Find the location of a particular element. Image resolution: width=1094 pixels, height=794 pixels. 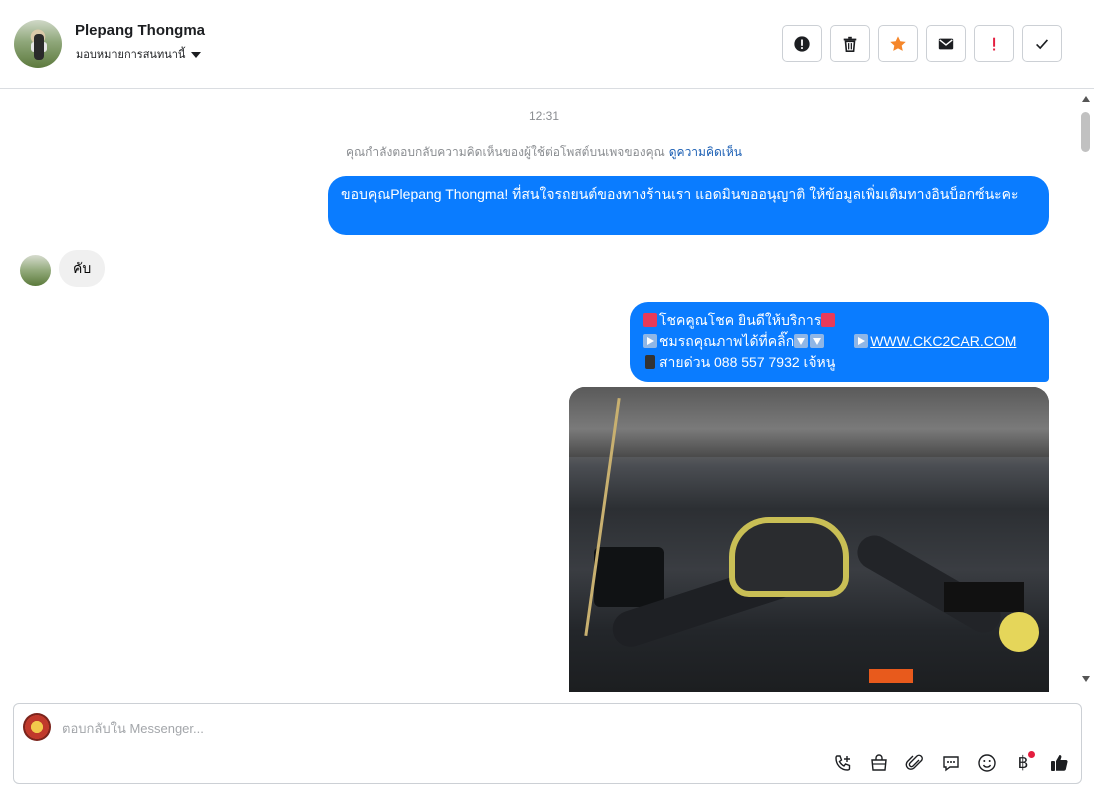

like-button is located at coordinates (1059, 763).